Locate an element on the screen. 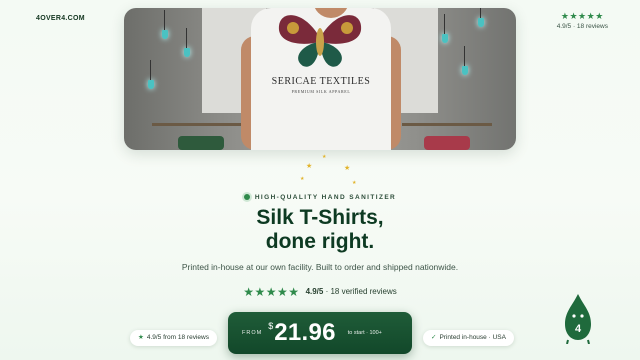 Image resolution: width=640 pixels, height=360 pixels. price-amount: 21.96 is located at coordinates (305, 332).